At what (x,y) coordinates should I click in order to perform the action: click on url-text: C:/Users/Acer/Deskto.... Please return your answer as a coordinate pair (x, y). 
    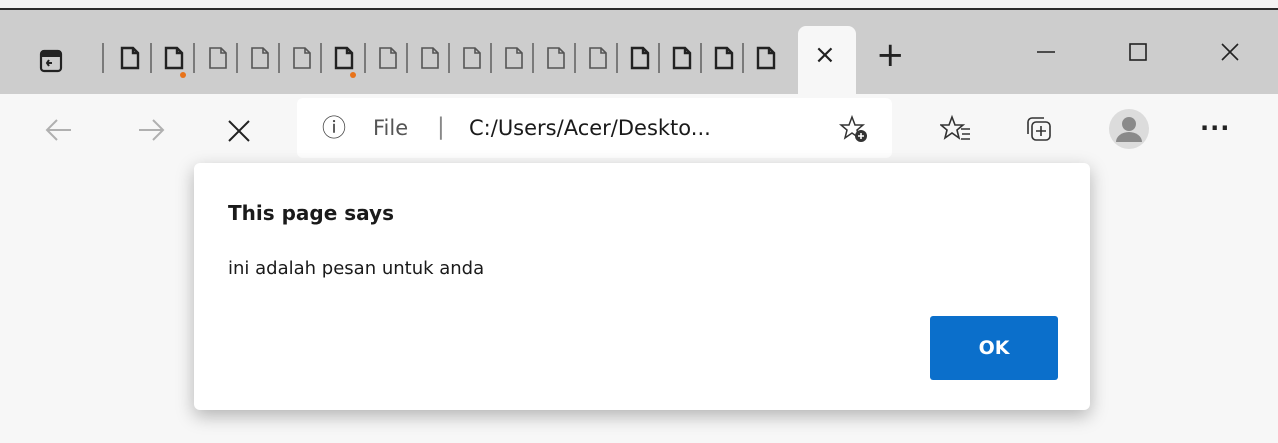
    Looking at the image, I should click on (590, 128).